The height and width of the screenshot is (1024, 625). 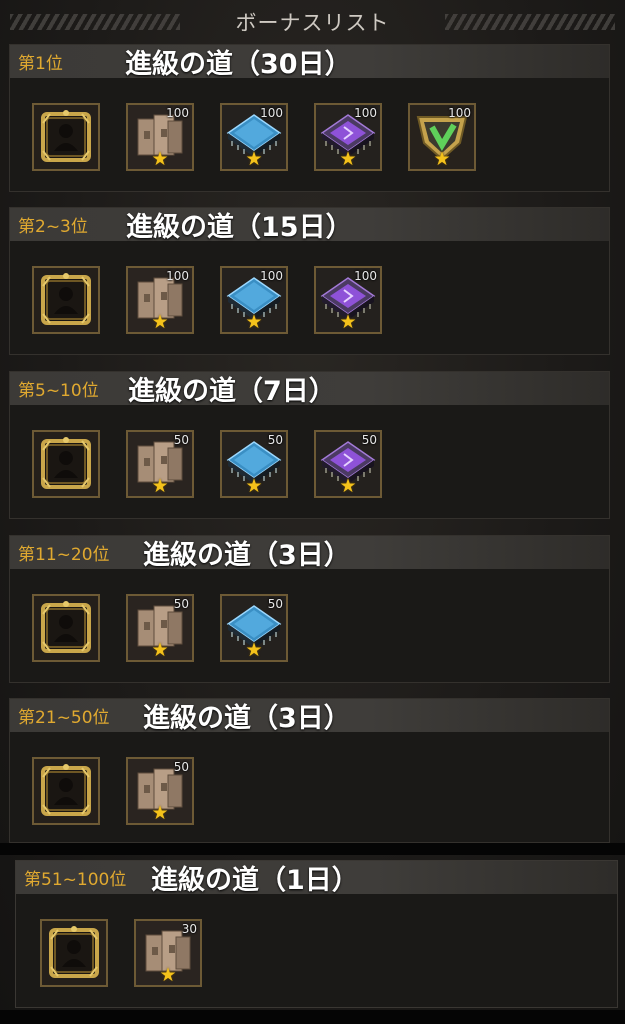 I want to click on section-divider, so click(x=312, y=849).